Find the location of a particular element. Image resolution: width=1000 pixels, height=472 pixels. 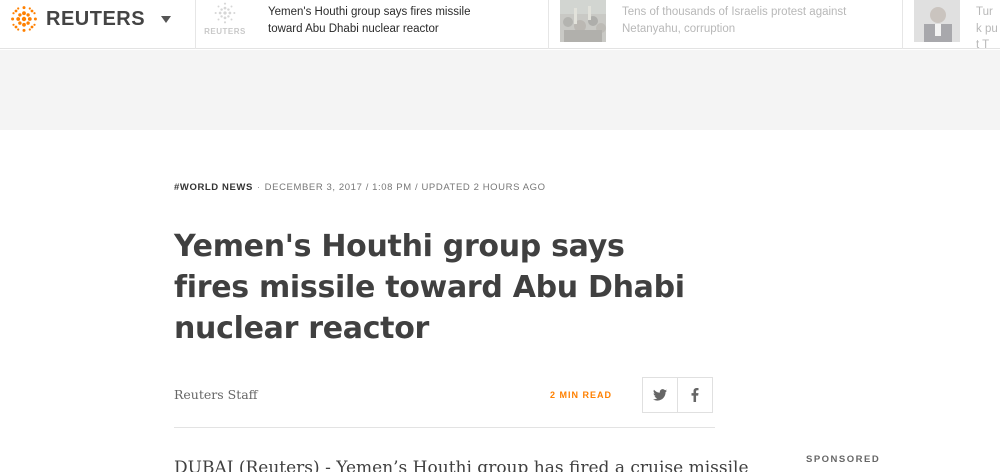

share-facebook-button is located at coordinates (695, 395).